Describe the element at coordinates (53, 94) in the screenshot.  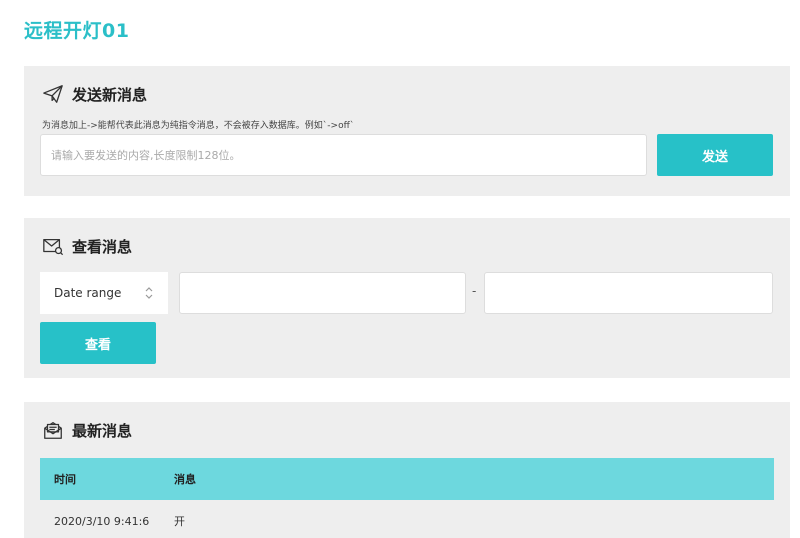
I see `paper-plane-icon` at that location.